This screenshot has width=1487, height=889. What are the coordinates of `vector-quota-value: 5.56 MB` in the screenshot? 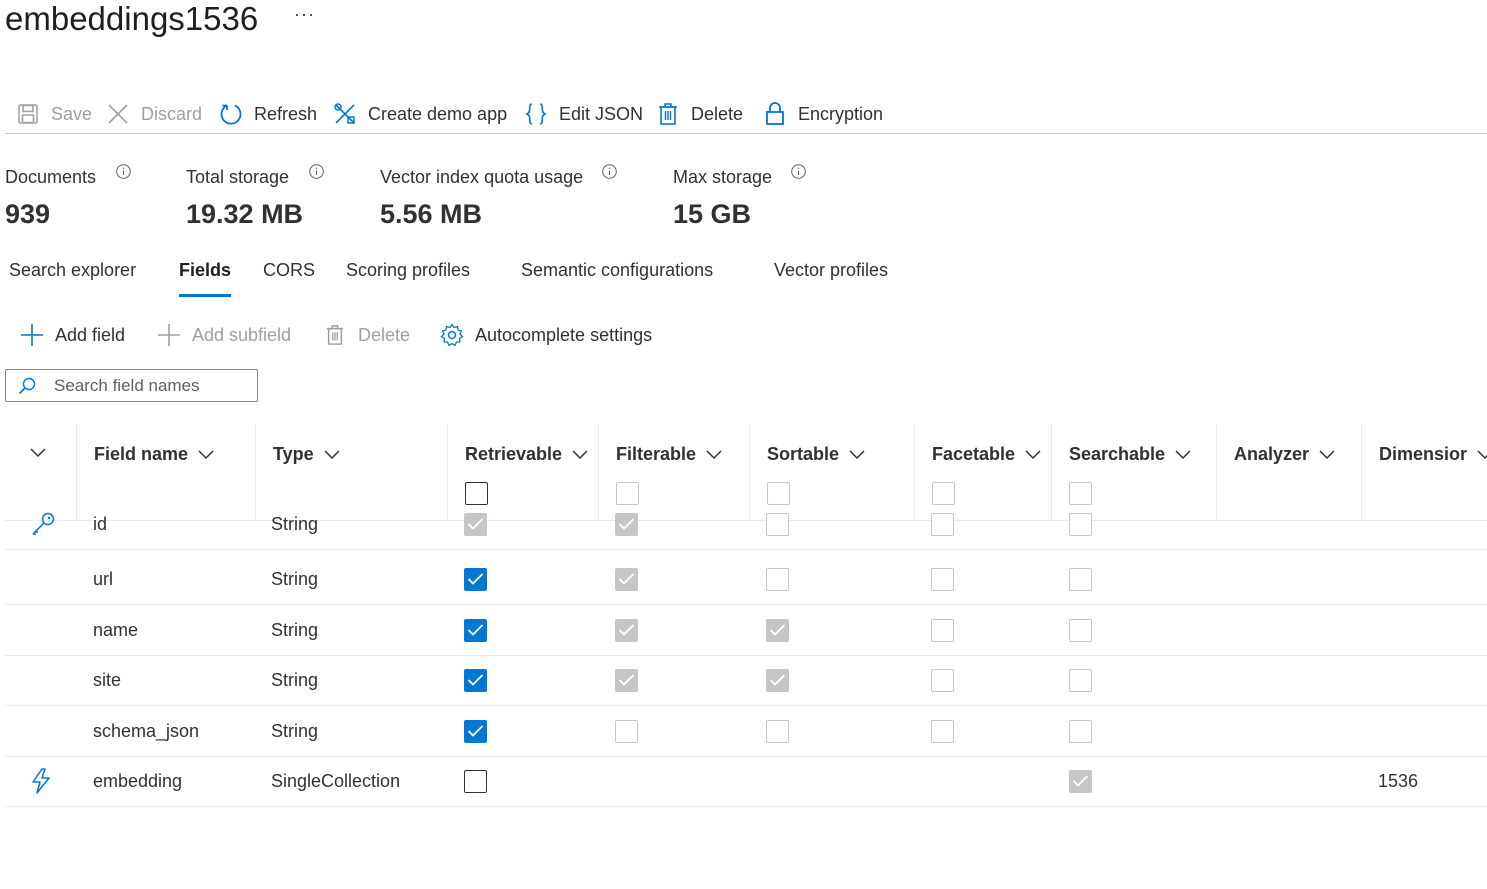 It's located at (431, 214).